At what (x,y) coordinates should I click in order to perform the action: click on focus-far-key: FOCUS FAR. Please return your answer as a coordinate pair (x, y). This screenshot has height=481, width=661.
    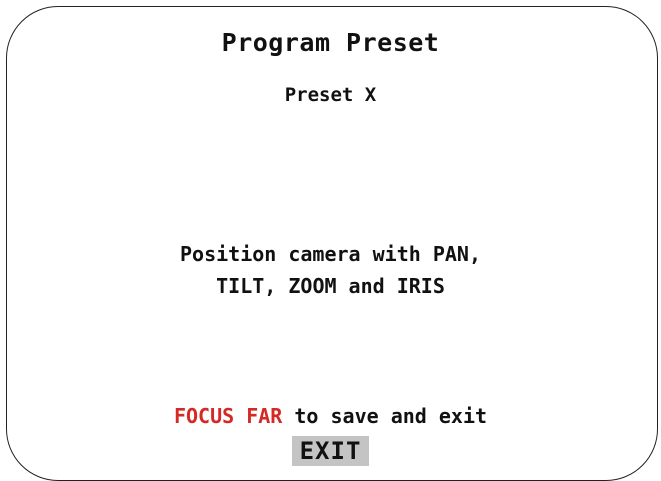
    Looking at the image, I should click on (228, 416).